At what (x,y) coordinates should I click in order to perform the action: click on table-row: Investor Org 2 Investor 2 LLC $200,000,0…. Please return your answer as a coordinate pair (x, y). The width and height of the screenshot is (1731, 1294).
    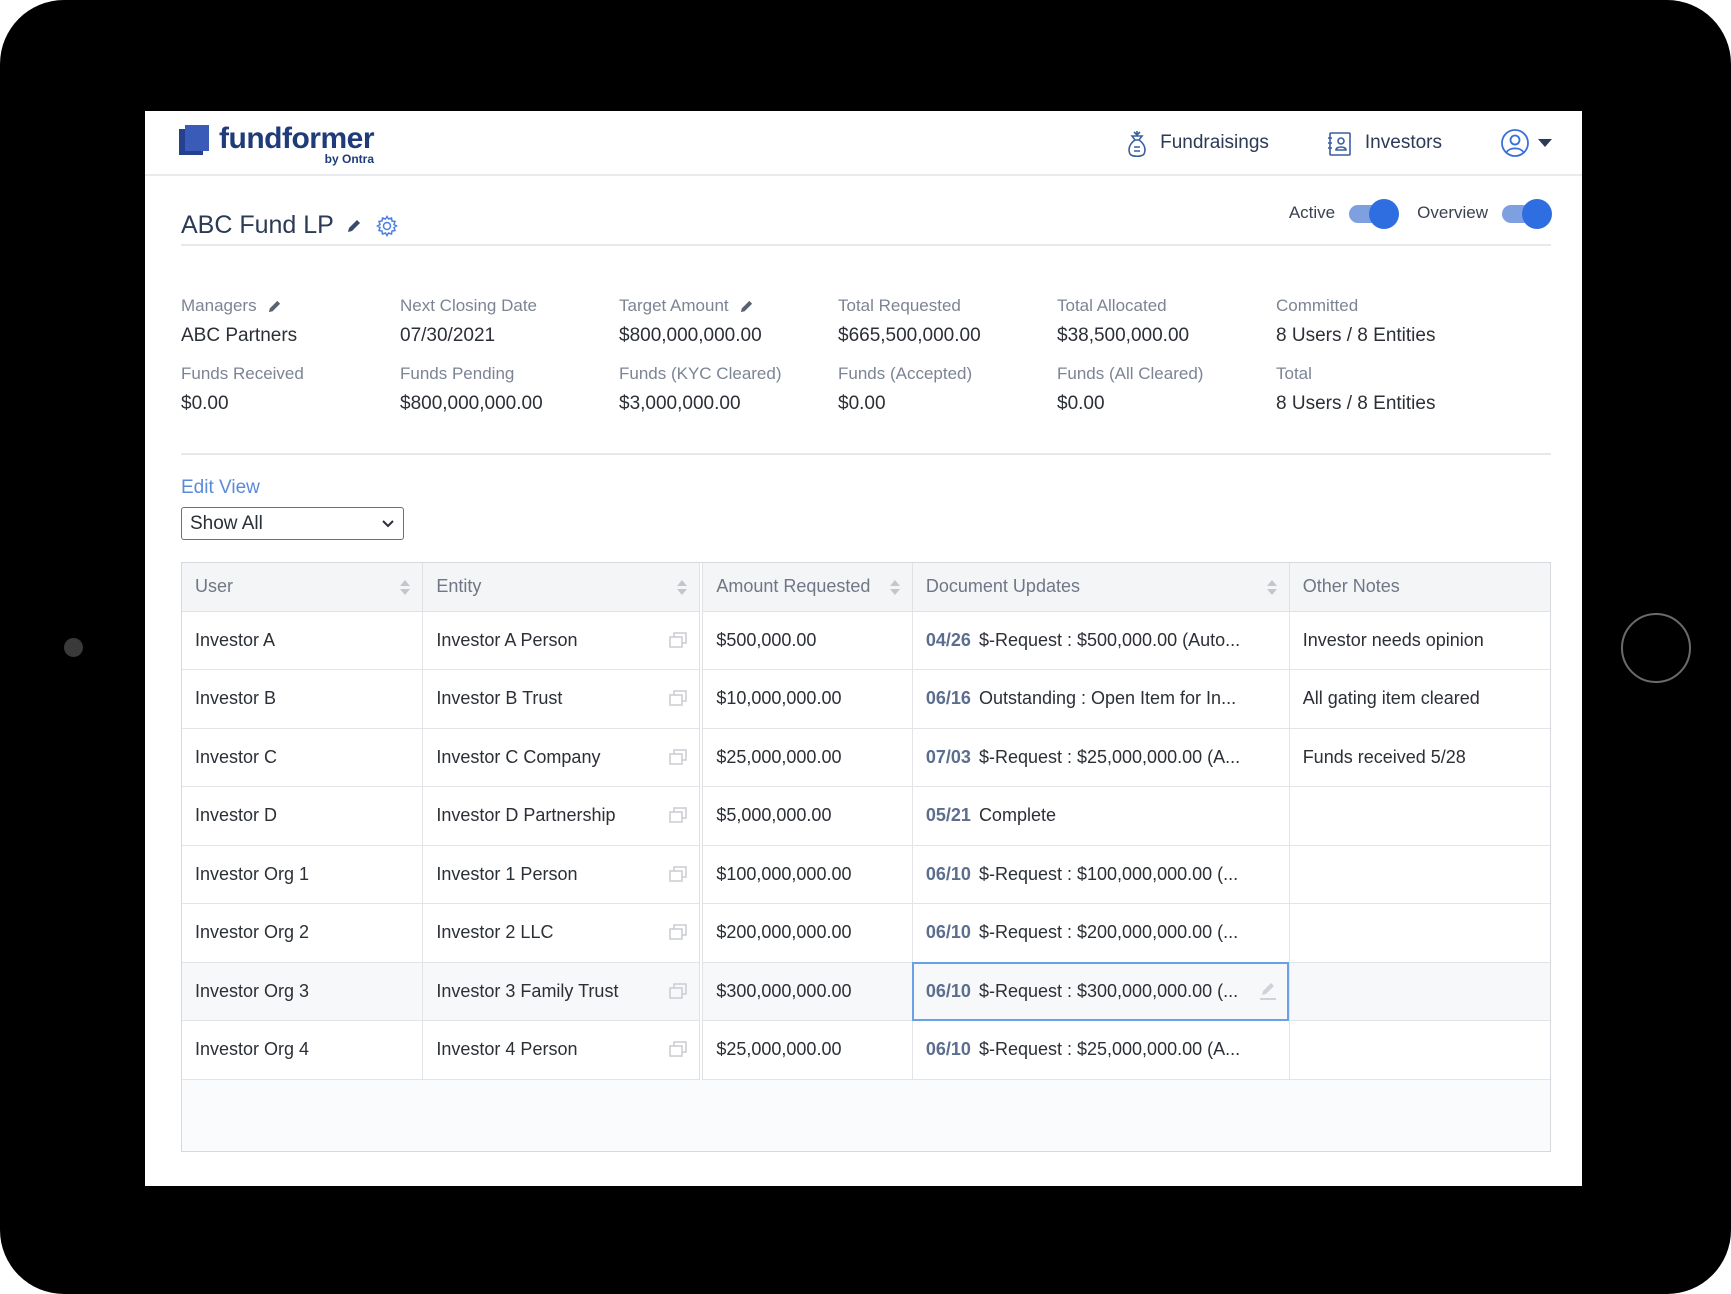
    Looking at the image, I should click on (866, 933).